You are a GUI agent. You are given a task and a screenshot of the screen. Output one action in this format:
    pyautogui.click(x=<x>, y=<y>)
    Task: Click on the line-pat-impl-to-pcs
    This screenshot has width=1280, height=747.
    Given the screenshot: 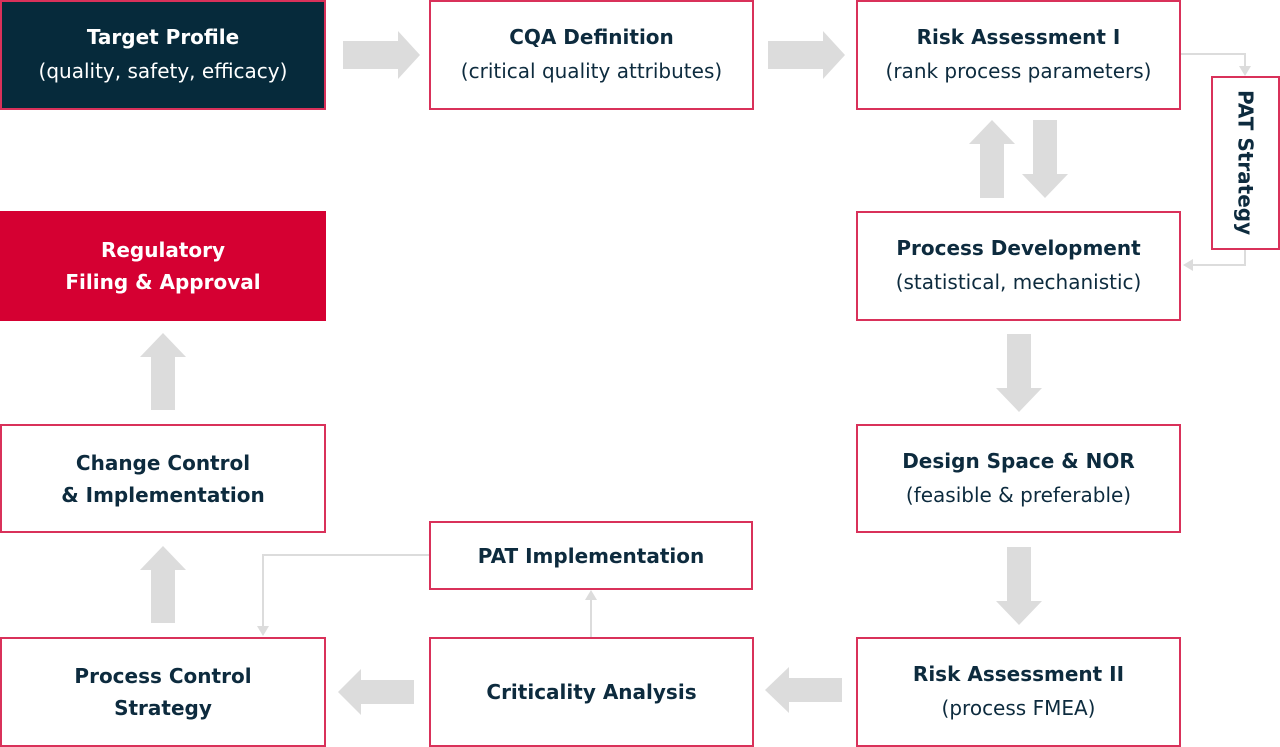 What is the action you would take?
    pyautogui.click(x=345, y=591)
    